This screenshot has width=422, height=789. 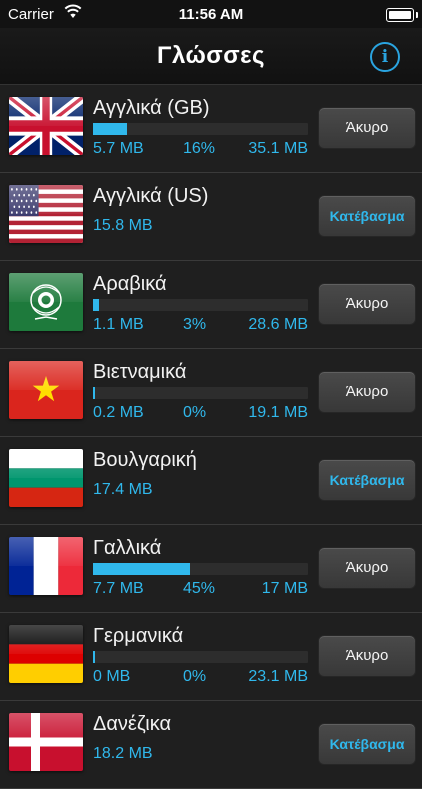 What do you see at coordinates (151, 196) in the screenshot?
I see `language-name: Αγγλικά (US)` at bounding box center [151, 196].